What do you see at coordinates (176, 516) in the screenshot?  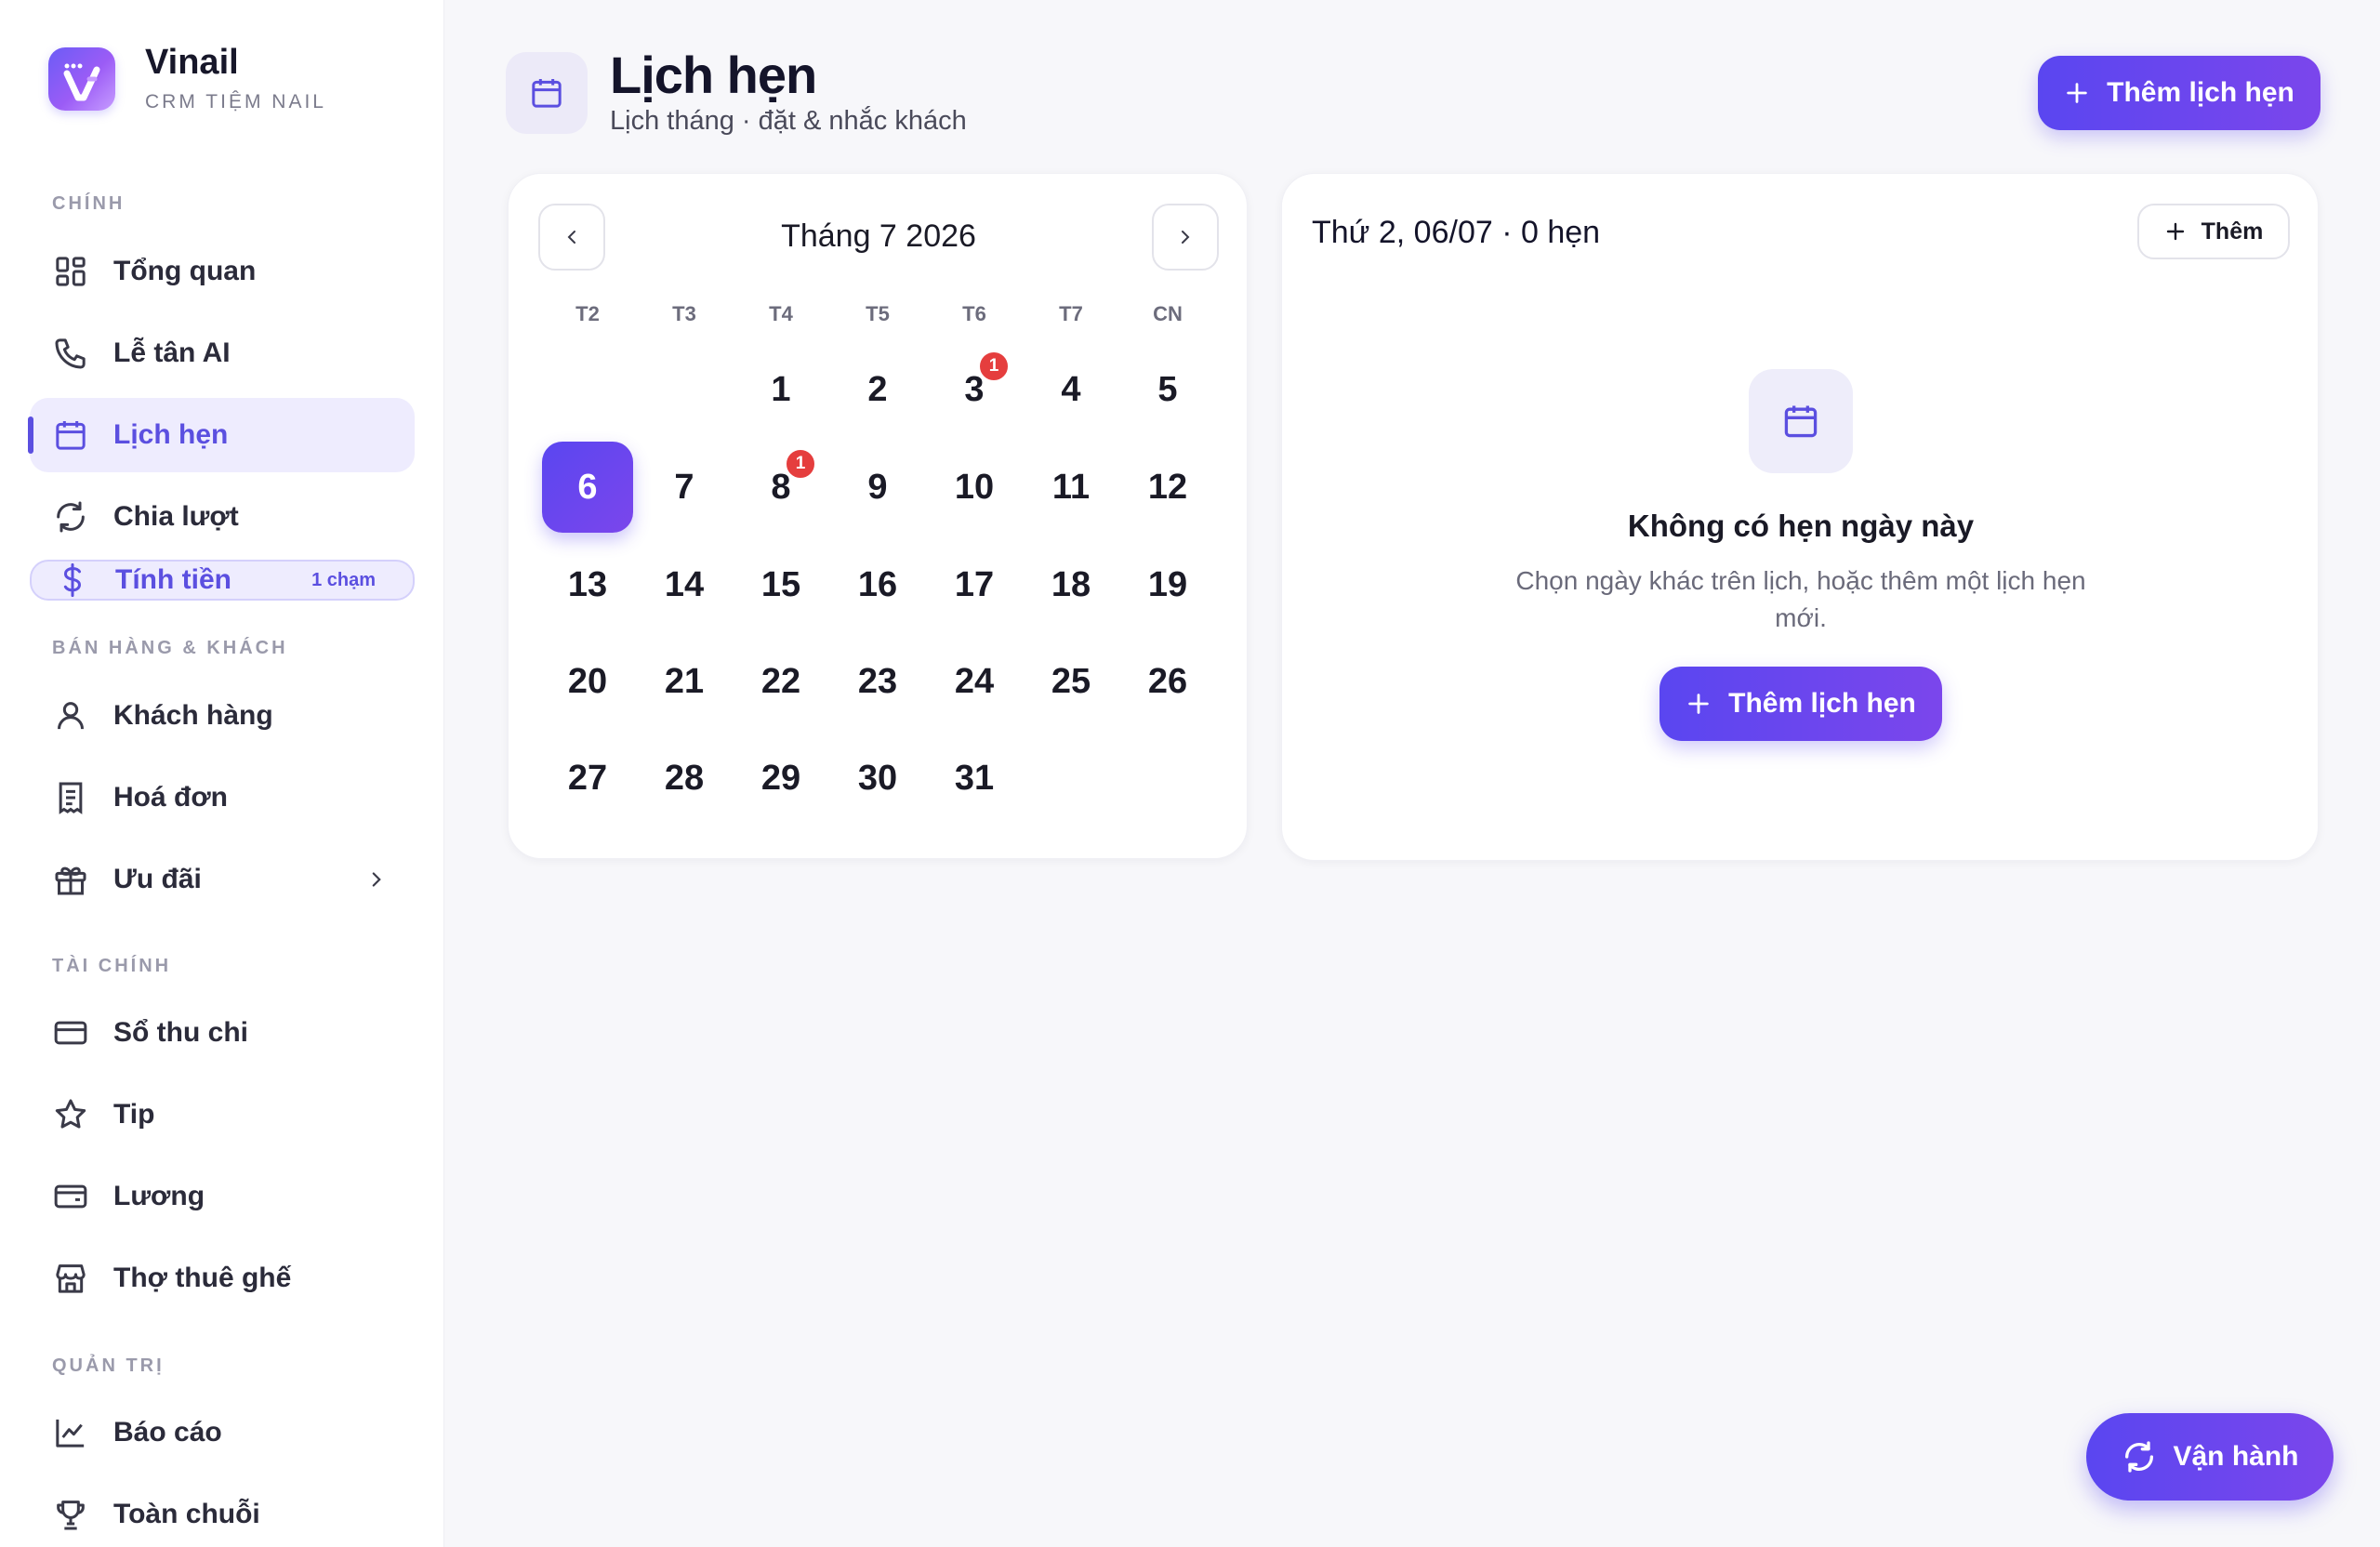 I see `sidebar-item-label: Chia lượt` at bounding box center [176, 516].